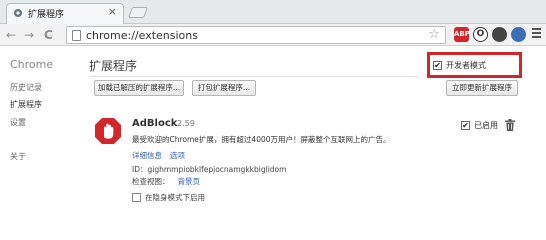  I want to click on update-extensions-button: 立即更新扩展程序, so click(482, 88).